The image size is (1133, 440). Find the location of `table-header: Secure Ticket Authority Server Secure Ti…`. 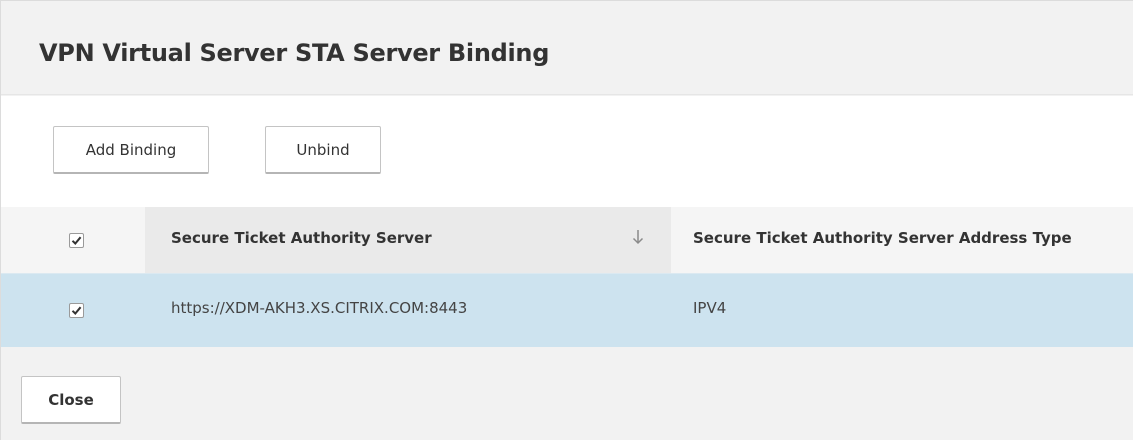

table-header: Secure Ticket Authority Server Secure Ti… is located at coordinates (567, 240).